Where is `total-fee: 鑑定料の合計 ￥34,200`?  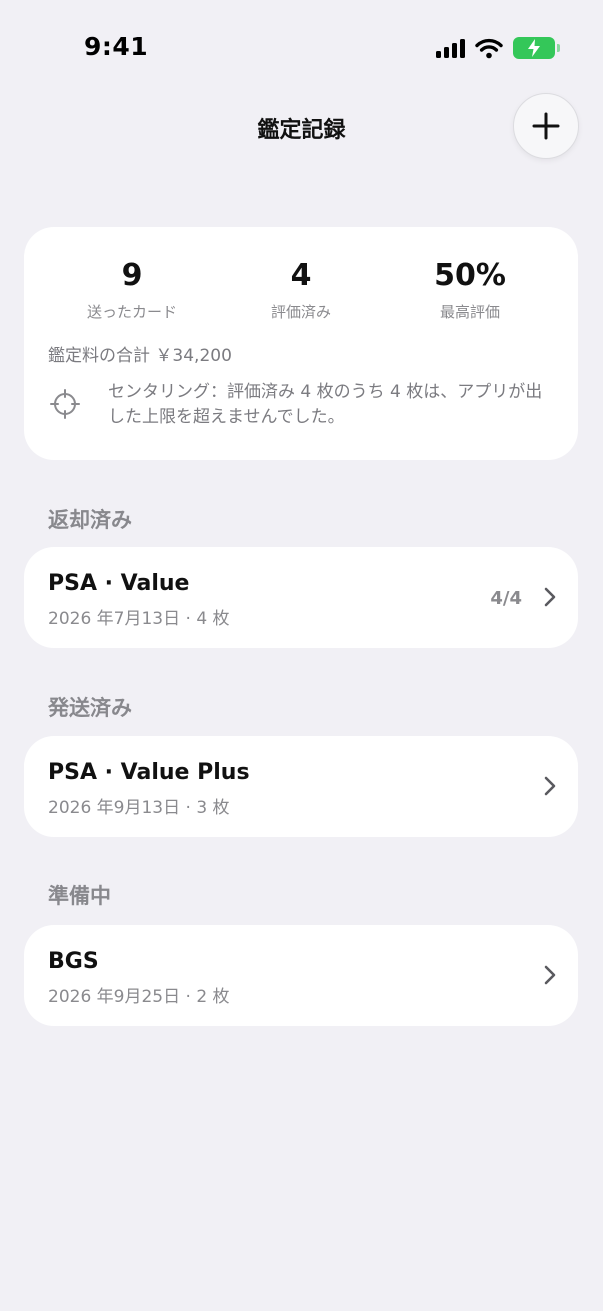 total-fee: 鑑定料の合計 ￥34,200 is located at coordinates (140, 356).